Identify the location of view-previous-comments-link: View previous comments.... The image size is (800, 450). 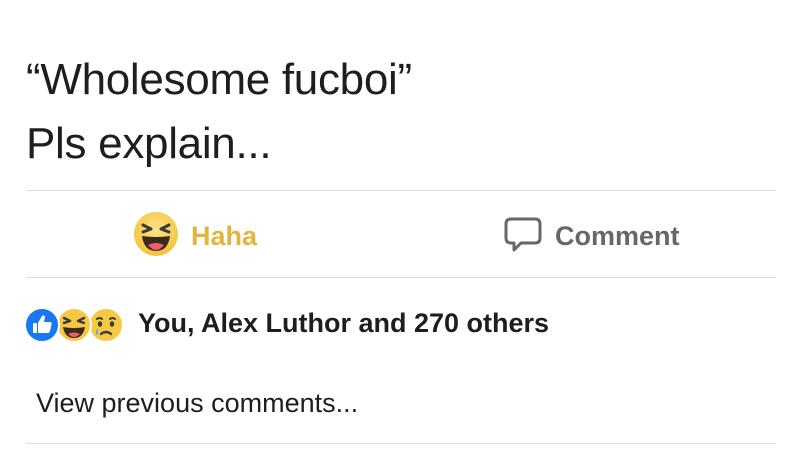
(197, 403).